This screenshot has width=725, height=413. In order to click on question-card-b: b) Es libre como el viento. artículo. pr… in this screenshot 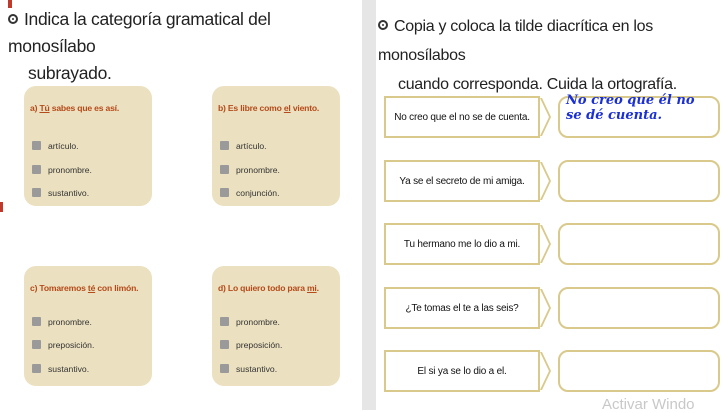, I will do `click(276, 146)`.